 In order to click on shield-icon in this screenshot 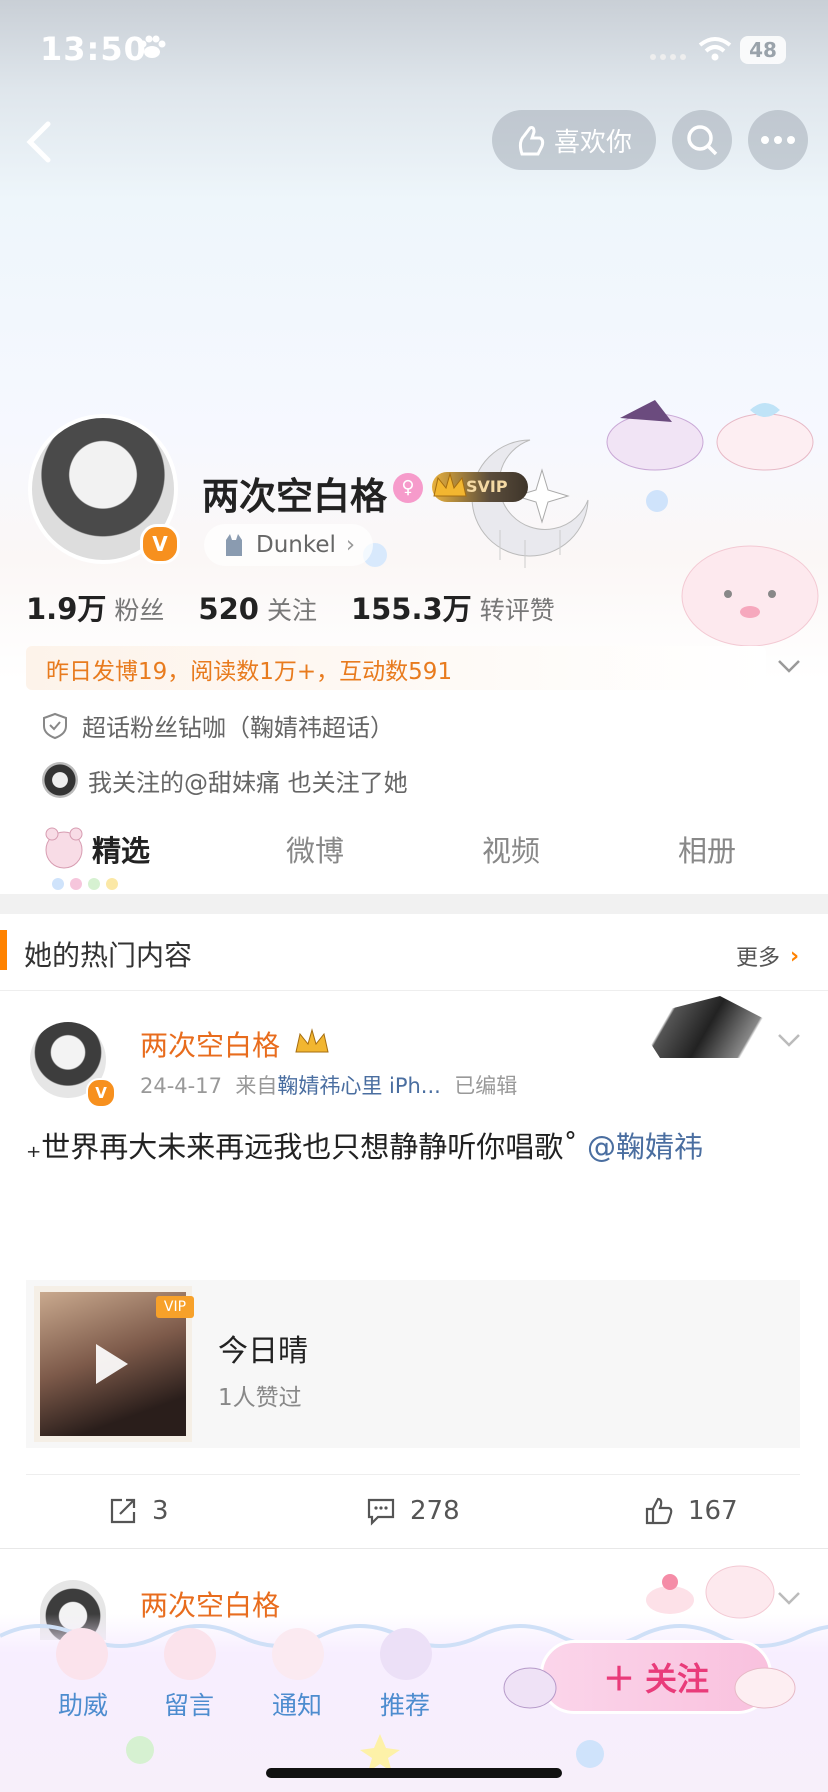, I will do `click(55, 725)`.